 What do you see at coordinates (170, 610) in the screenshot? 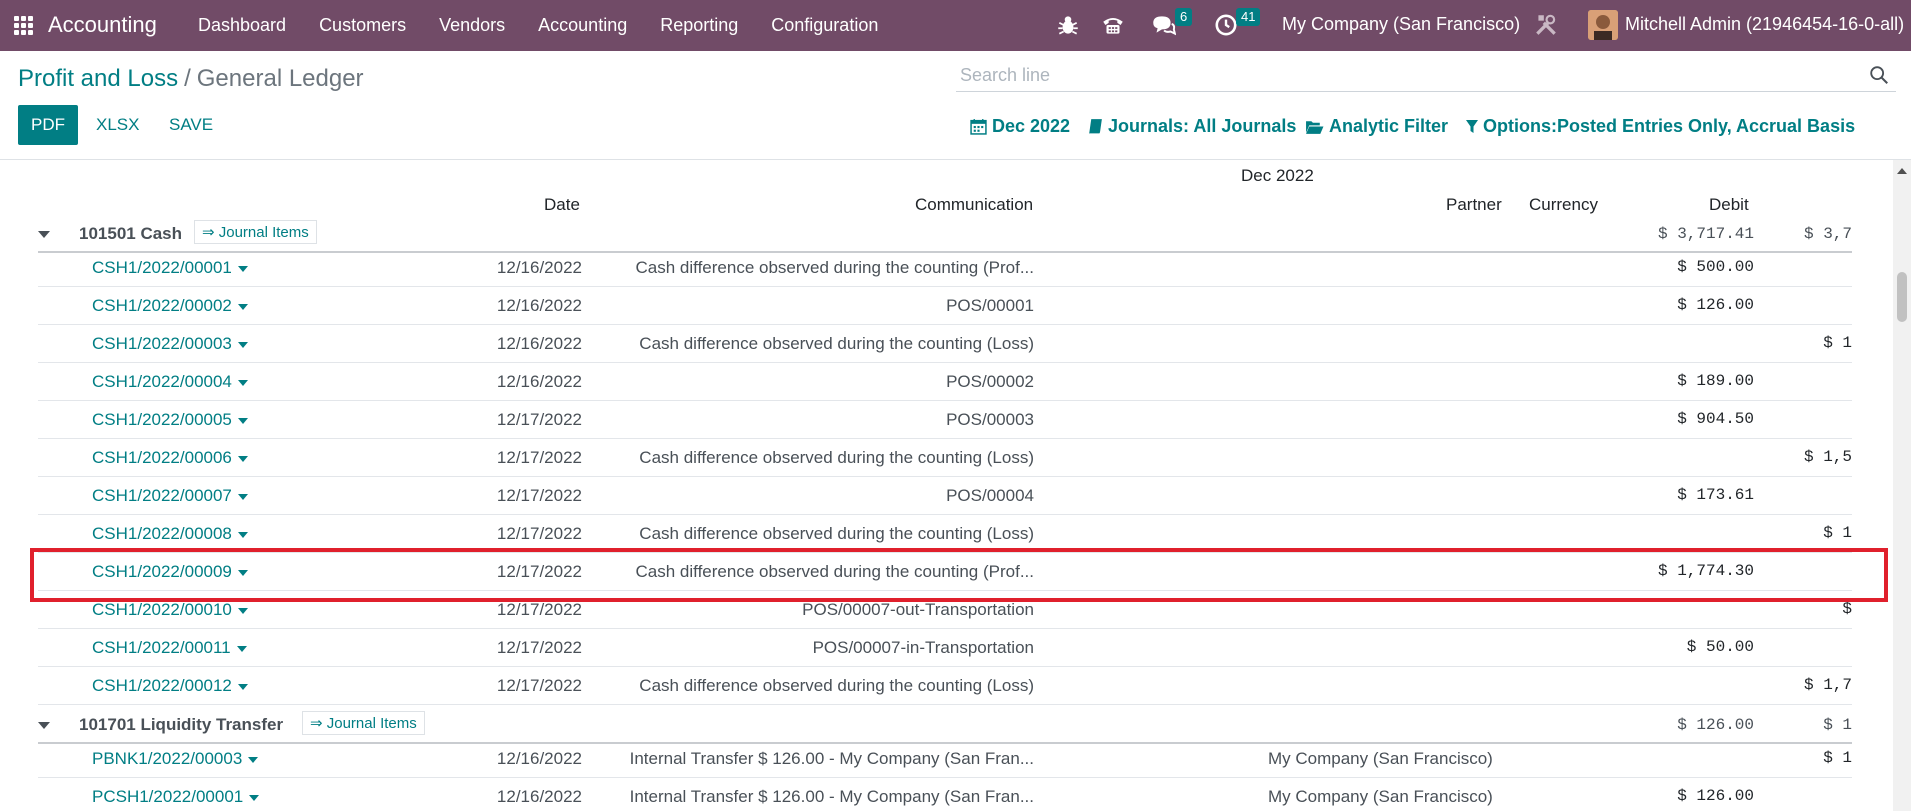
I see `move-link: CSH1/2022/00010` at bounding box center [170, 610].